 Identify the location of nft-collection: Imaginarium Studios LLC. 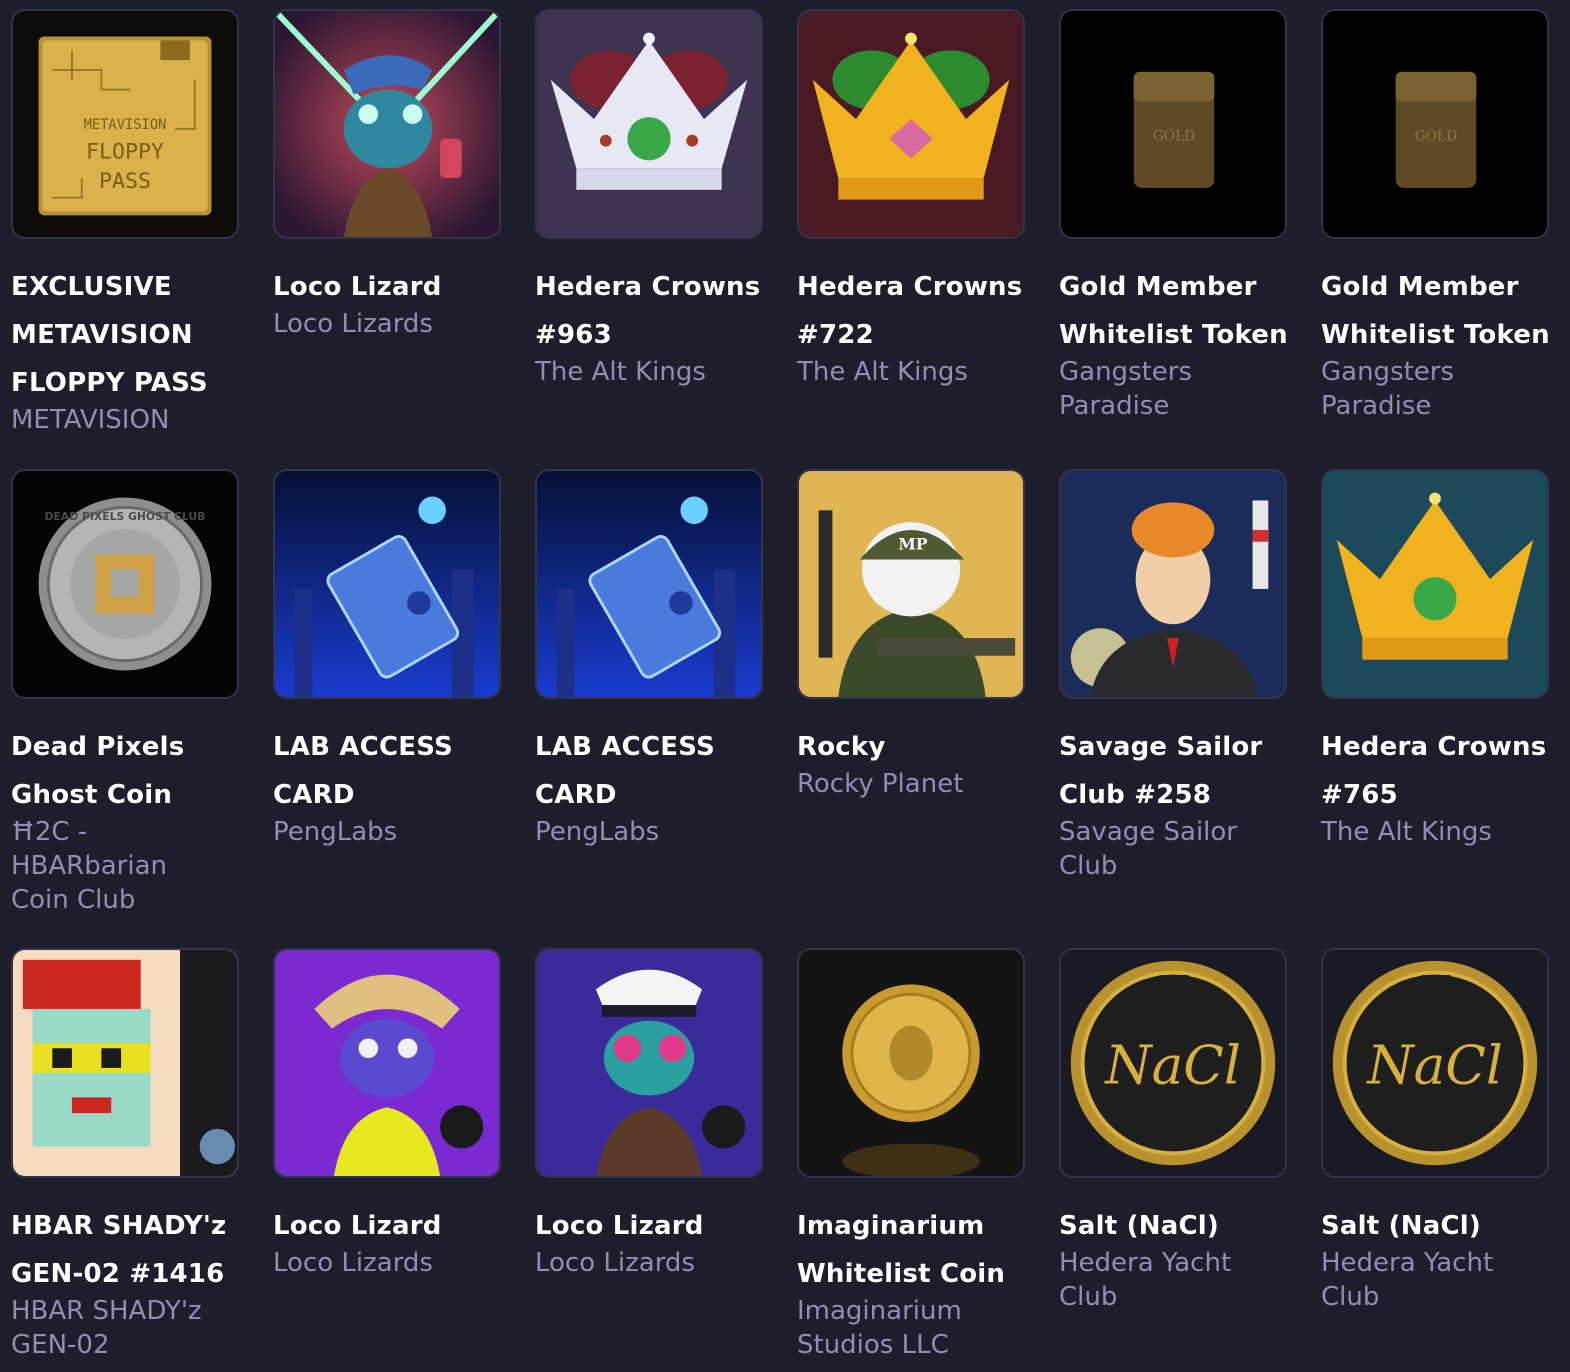
(879, 1328).